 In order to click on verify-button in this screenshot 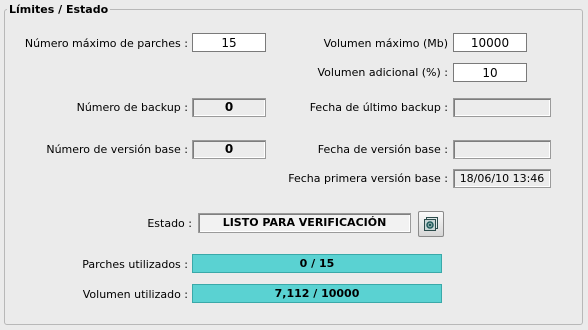, I will do `click(431, 224)`.